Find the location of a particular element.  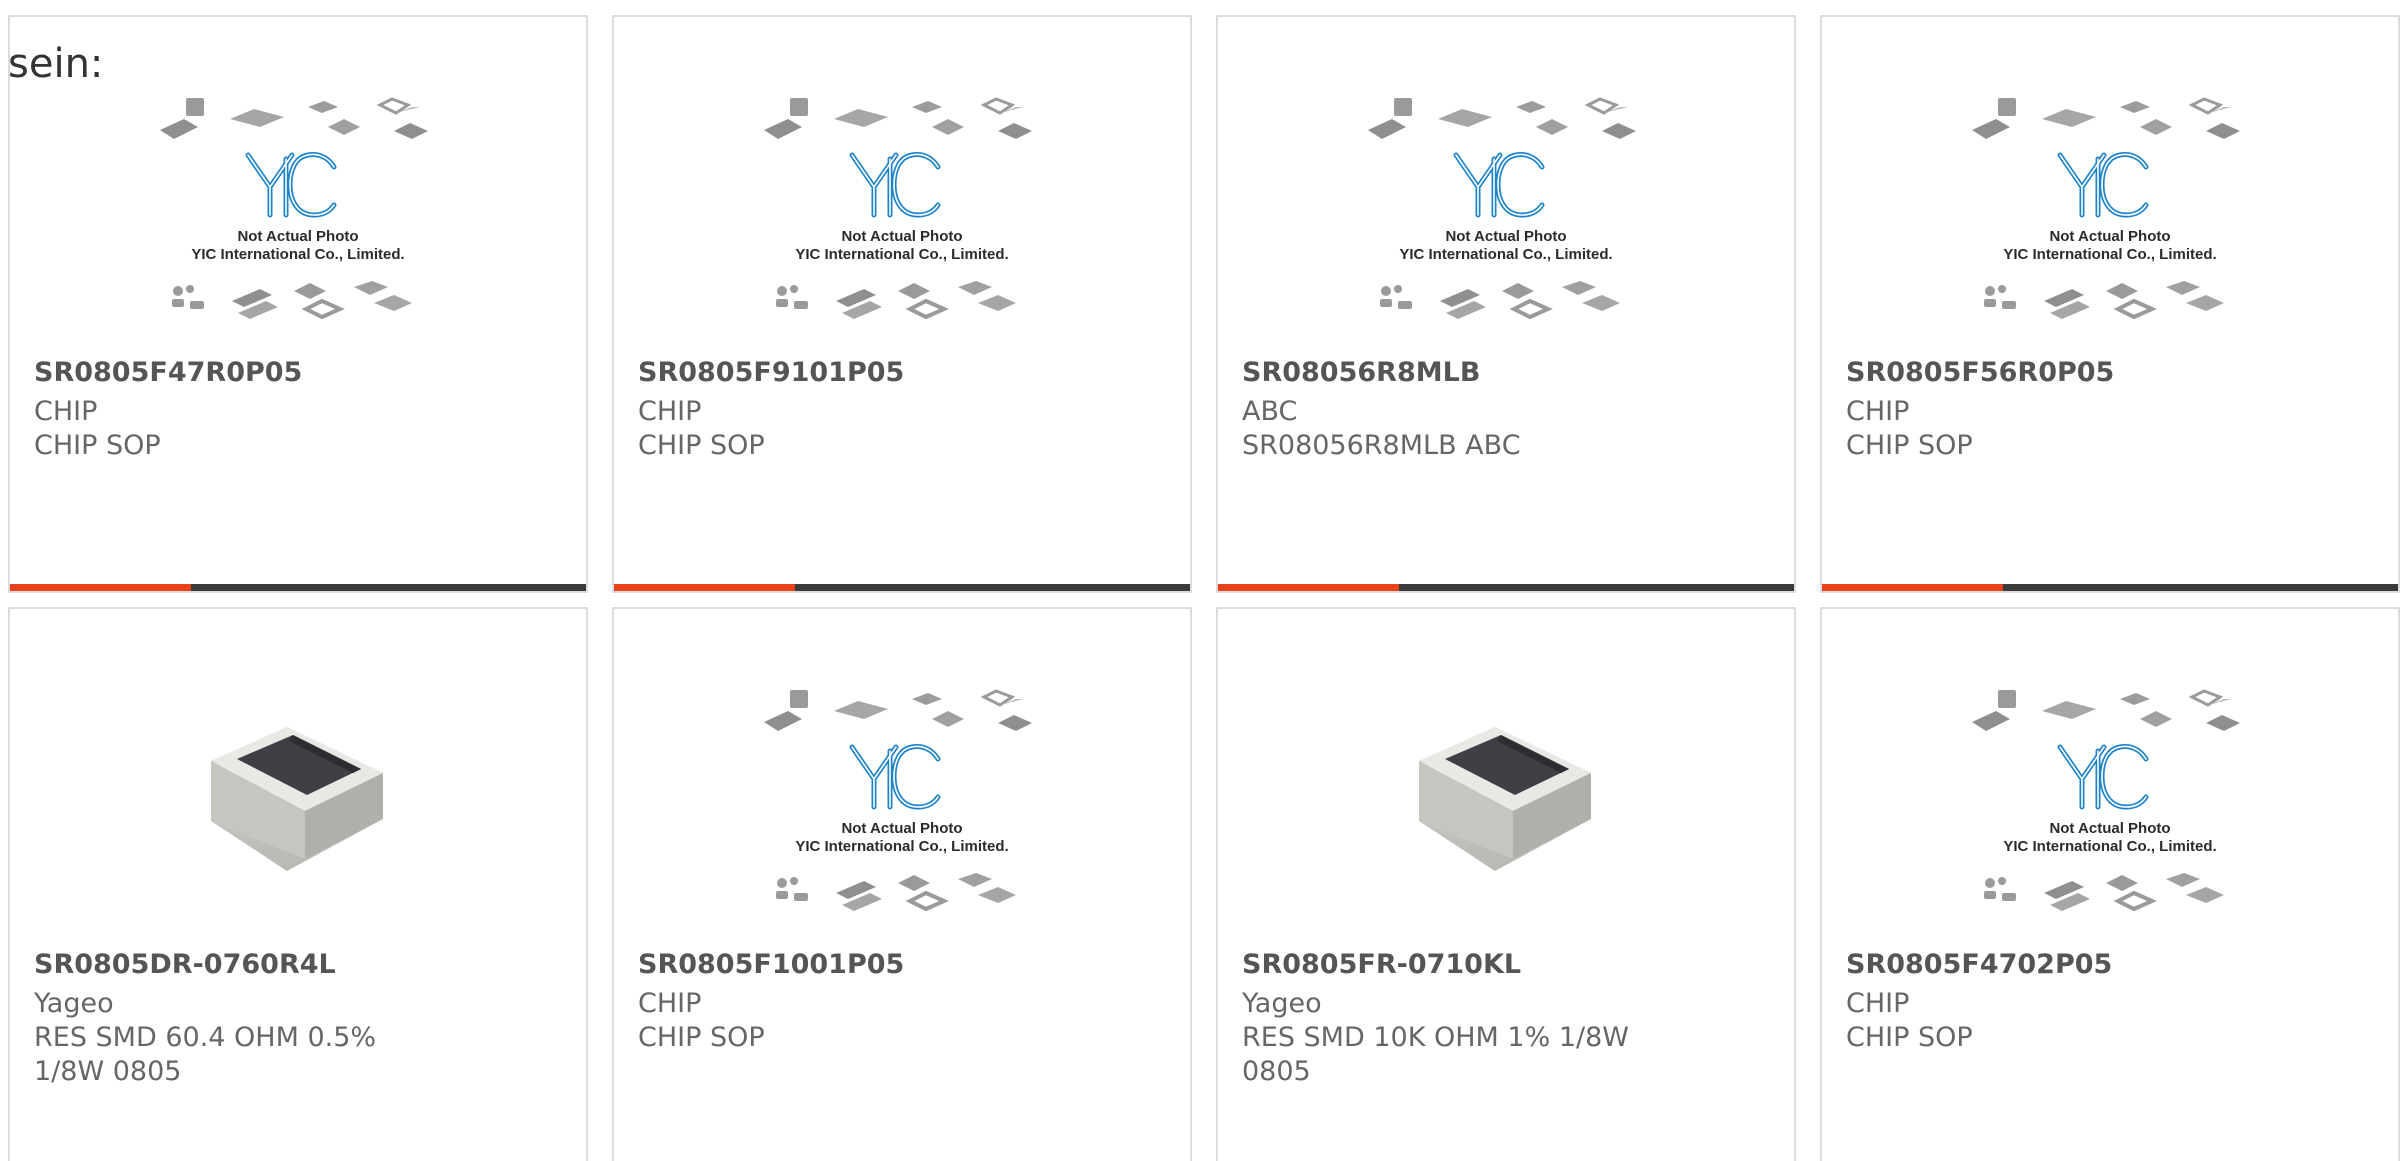

product-info: SR0805F4702P05 CHIP CHIP SOP is located at coordinates (2110, 1002).